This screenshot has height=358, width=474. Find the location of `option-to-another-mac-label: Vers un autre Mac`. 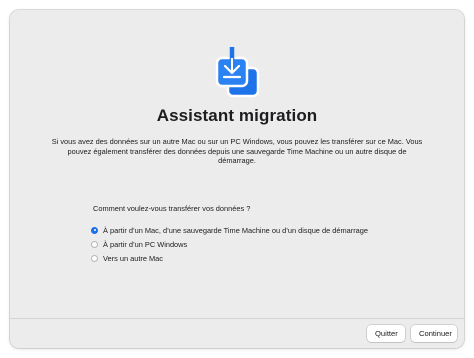

option-to-another-mac-label: Vers un autre Mac is located at coordinates (133, 258).